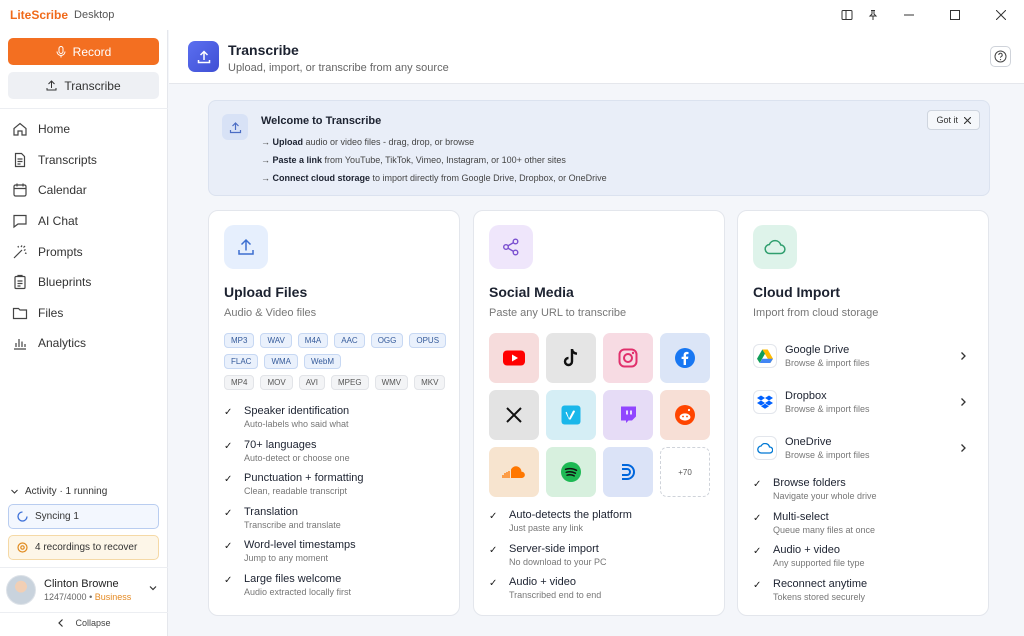 Image resolution: width=1024 pixels, height=636 pixels. I want to click on instagram-tile, so click(628, 358).